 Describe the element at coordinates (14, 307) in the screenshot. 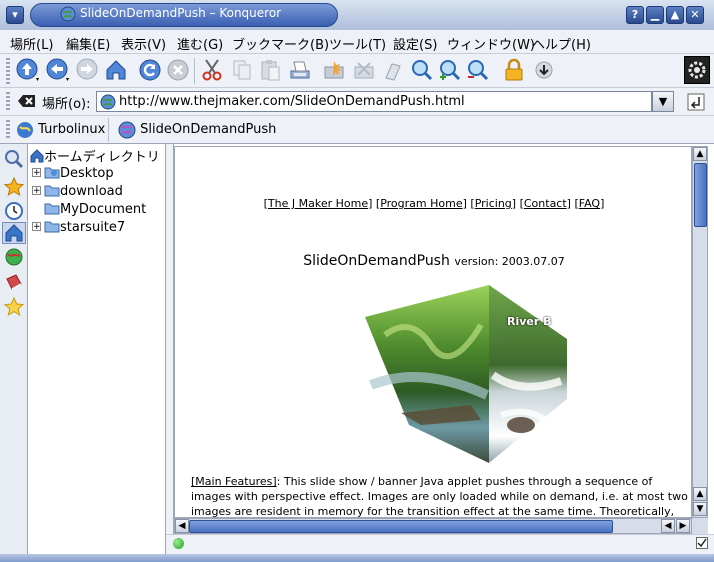

I see `favorites-star-icon` at that location.